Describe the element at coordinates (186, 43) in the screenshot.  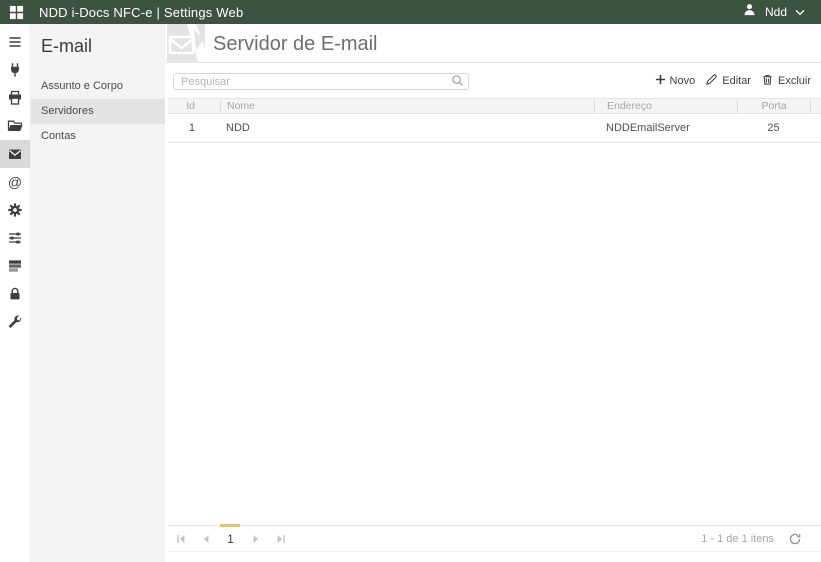
I see `email-header-graphic` at that location.